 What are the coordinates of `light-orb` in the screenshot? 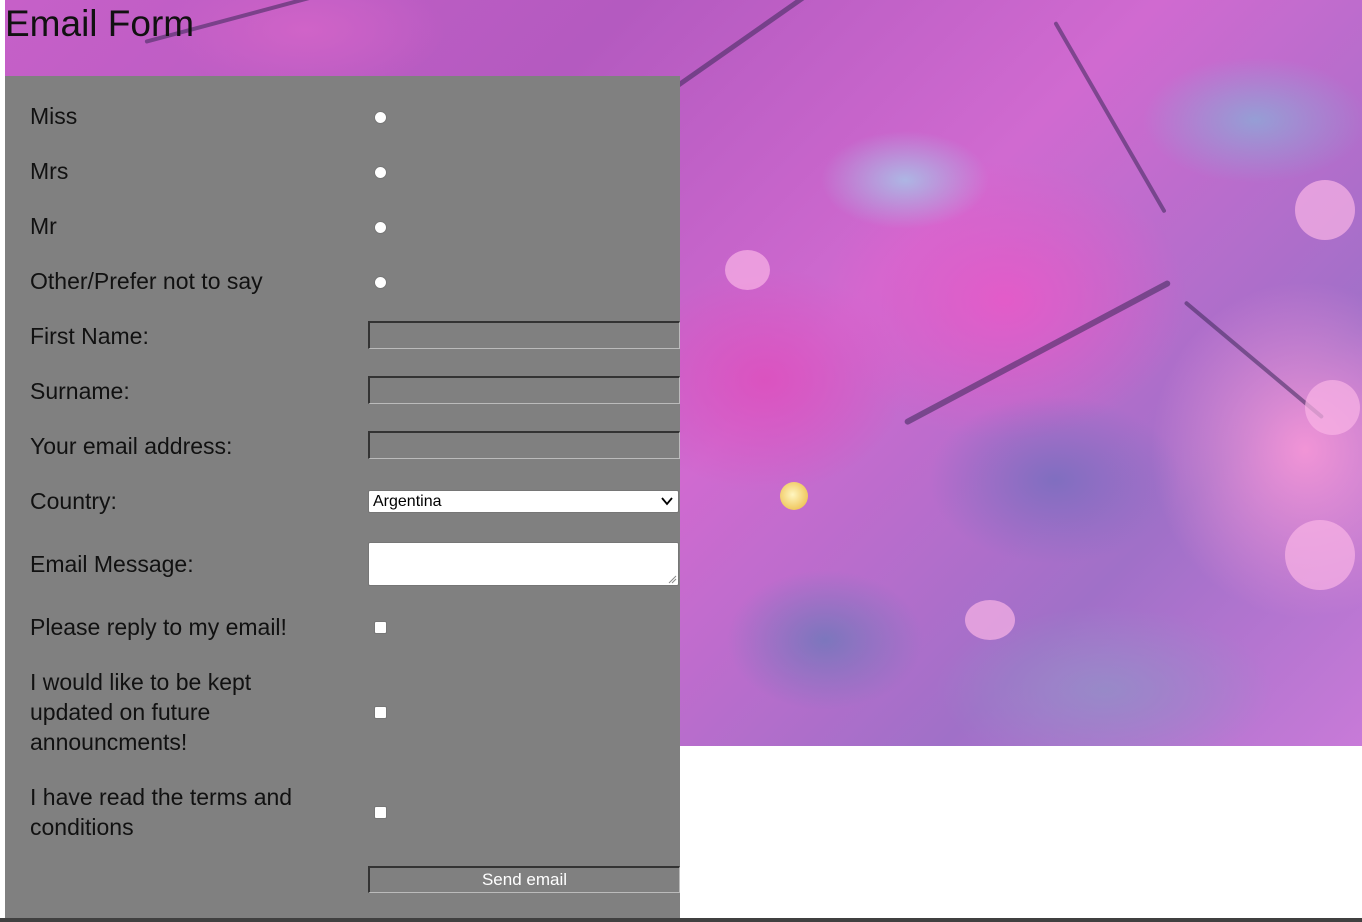 It's located at (794, 496).